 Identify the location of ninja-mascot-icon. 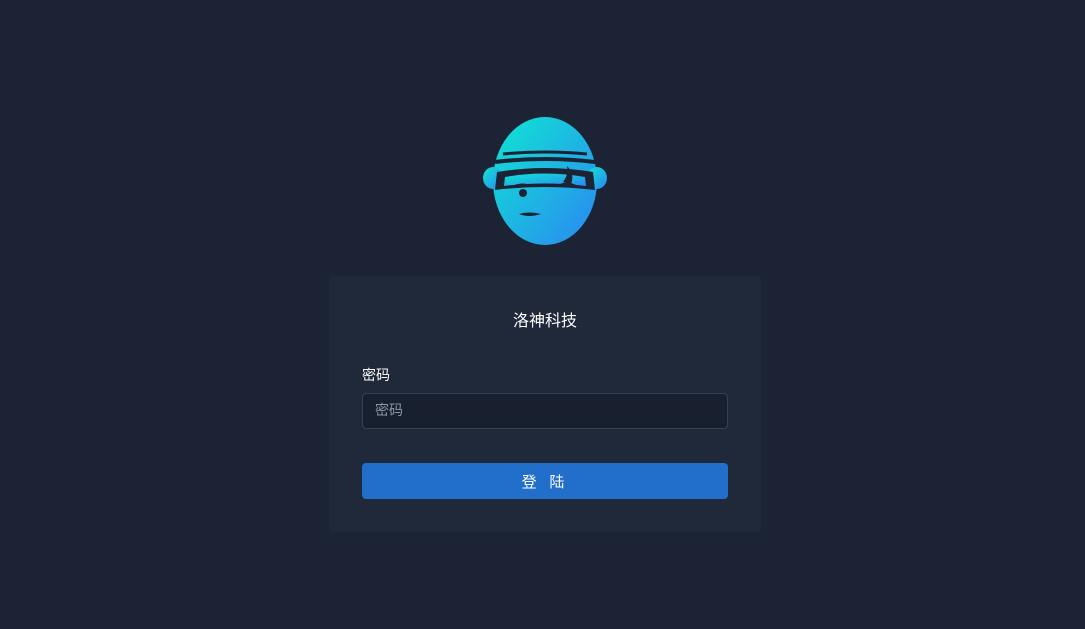
(545, 180).